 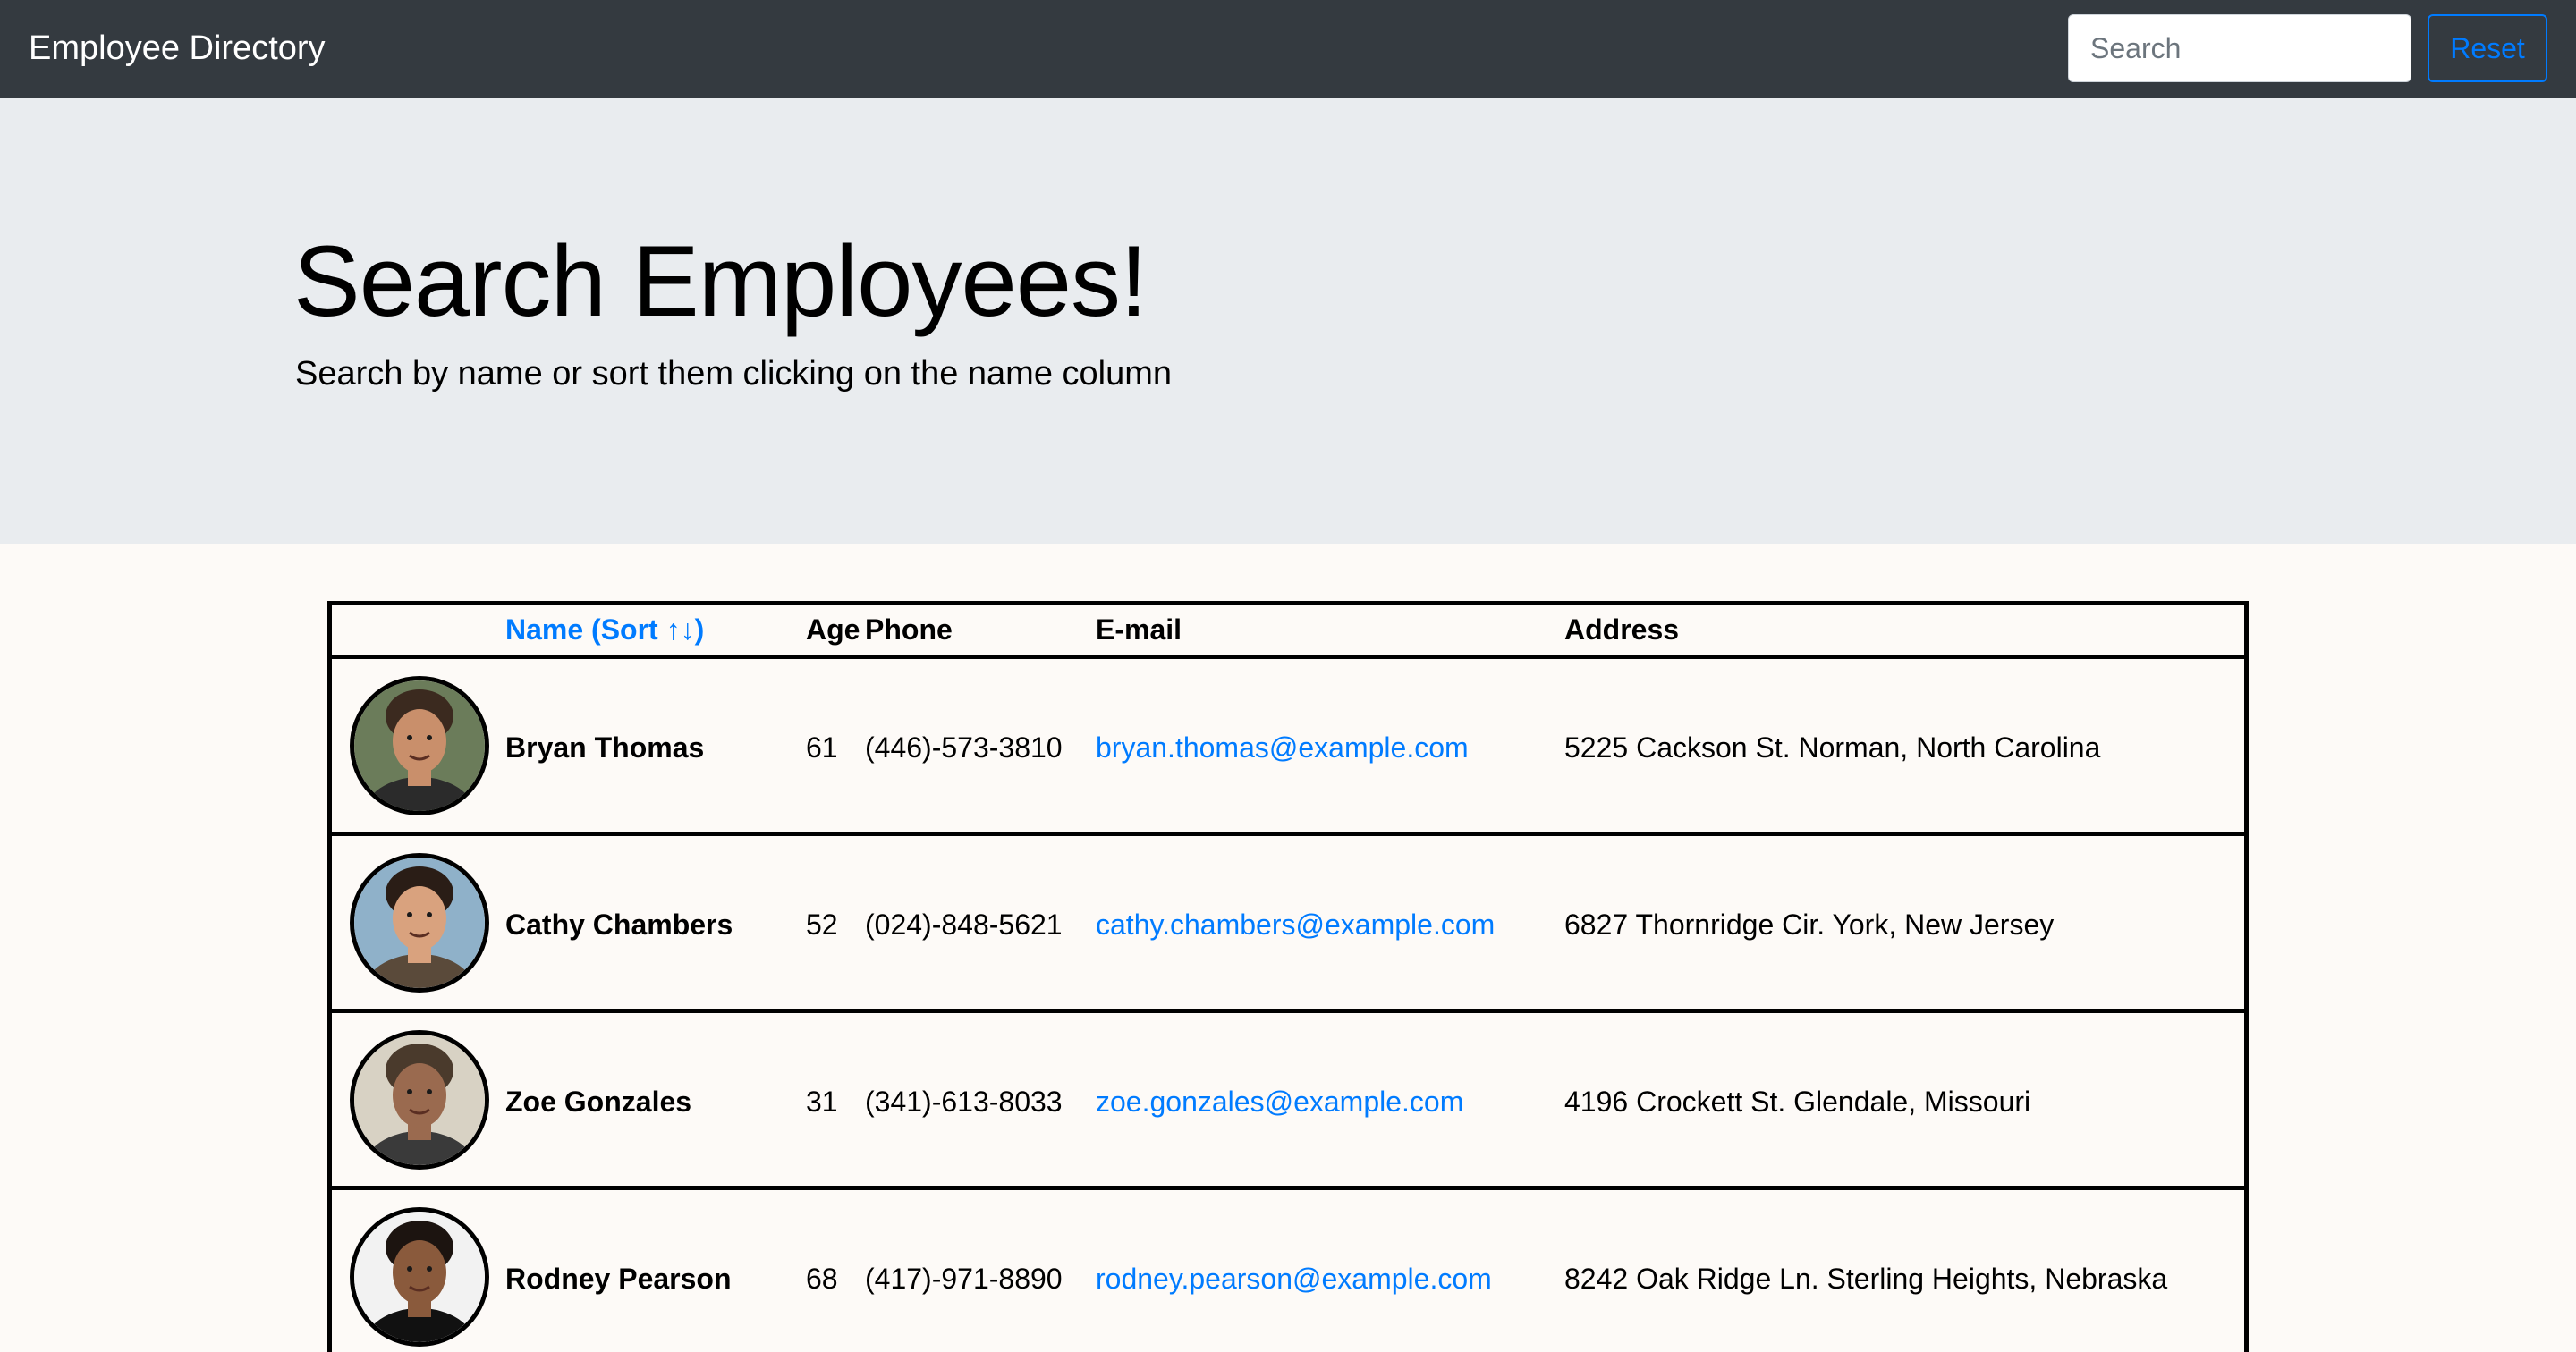 I want to click on employee-address: 5225 Cackson St. Norman, North Carolina, so click(x=1832, y=747).